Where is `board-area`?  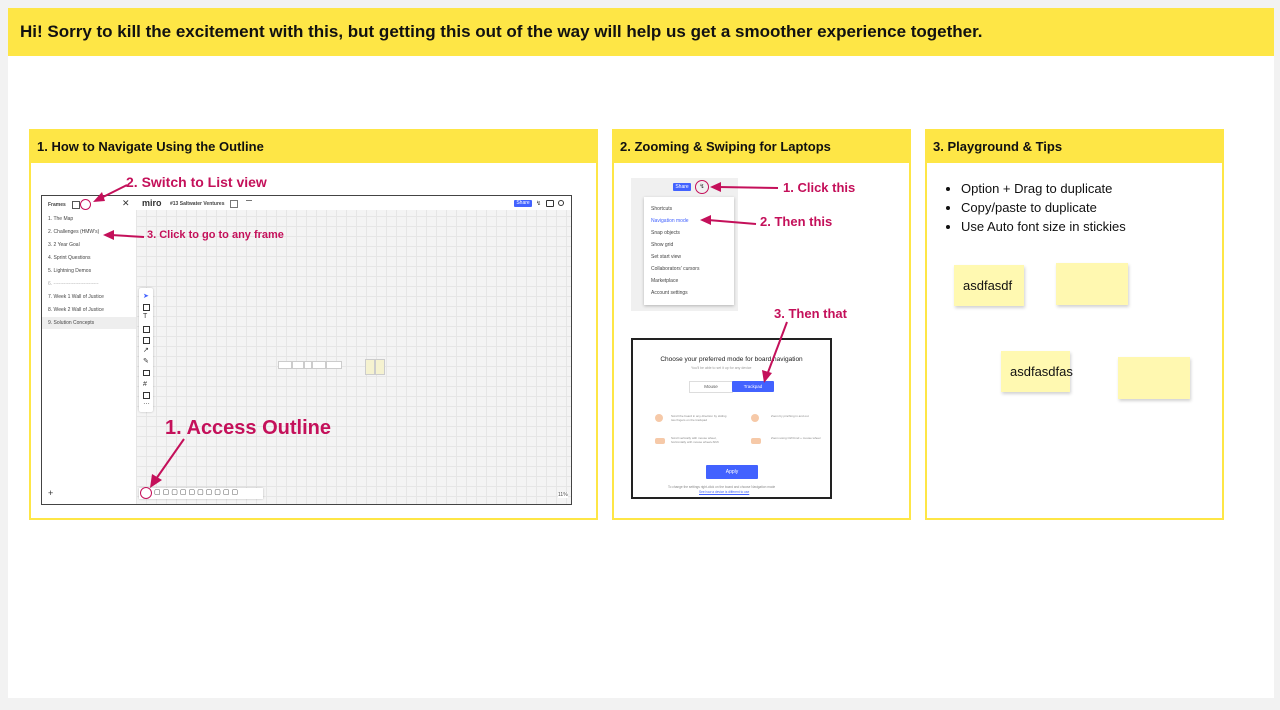
board-area is located at coordinates (353, 350).